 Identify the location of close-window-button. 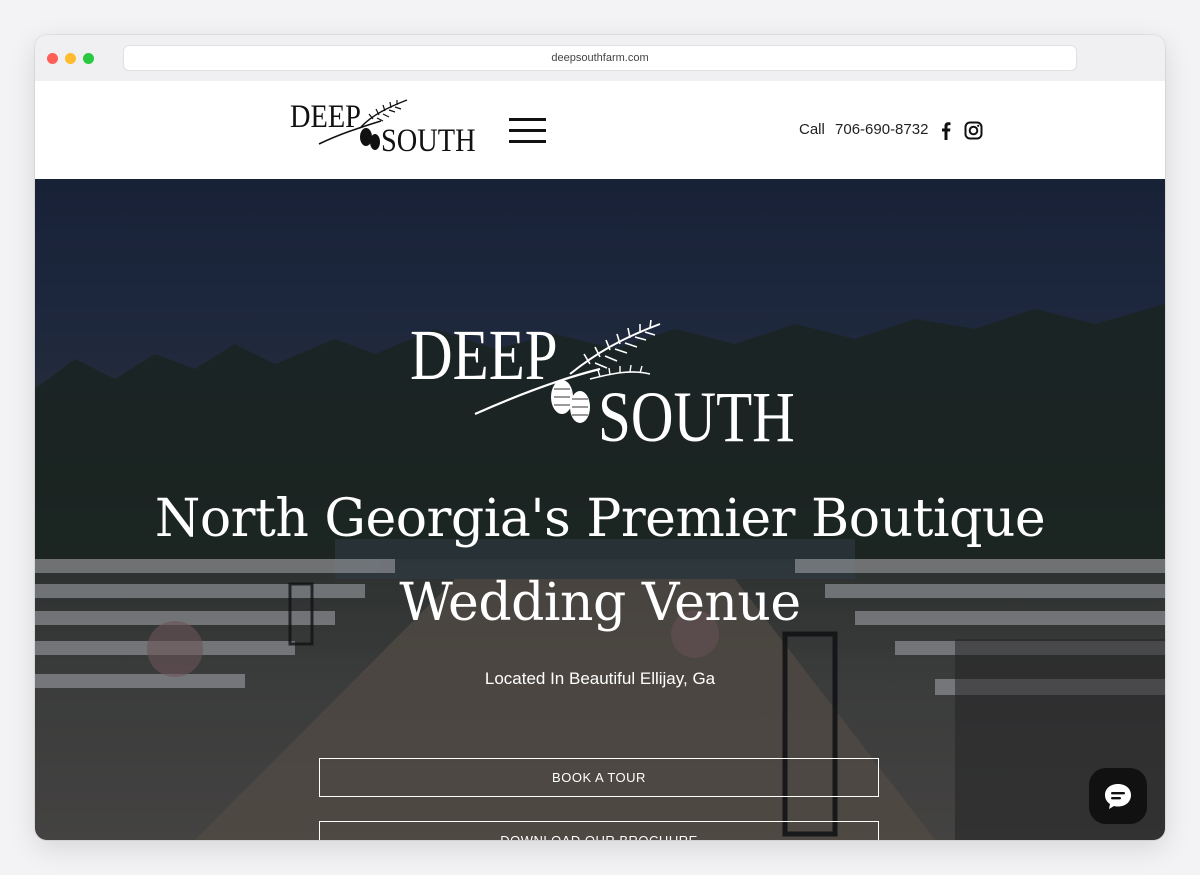
(52, 58).